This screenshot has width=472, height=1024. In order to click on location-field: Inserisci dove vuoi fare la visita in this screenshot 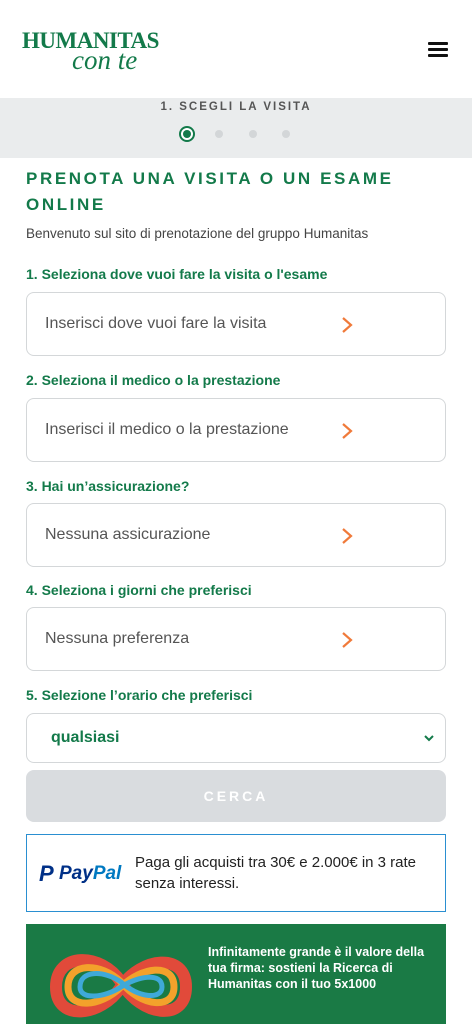, I will do `click(236, 324)`.